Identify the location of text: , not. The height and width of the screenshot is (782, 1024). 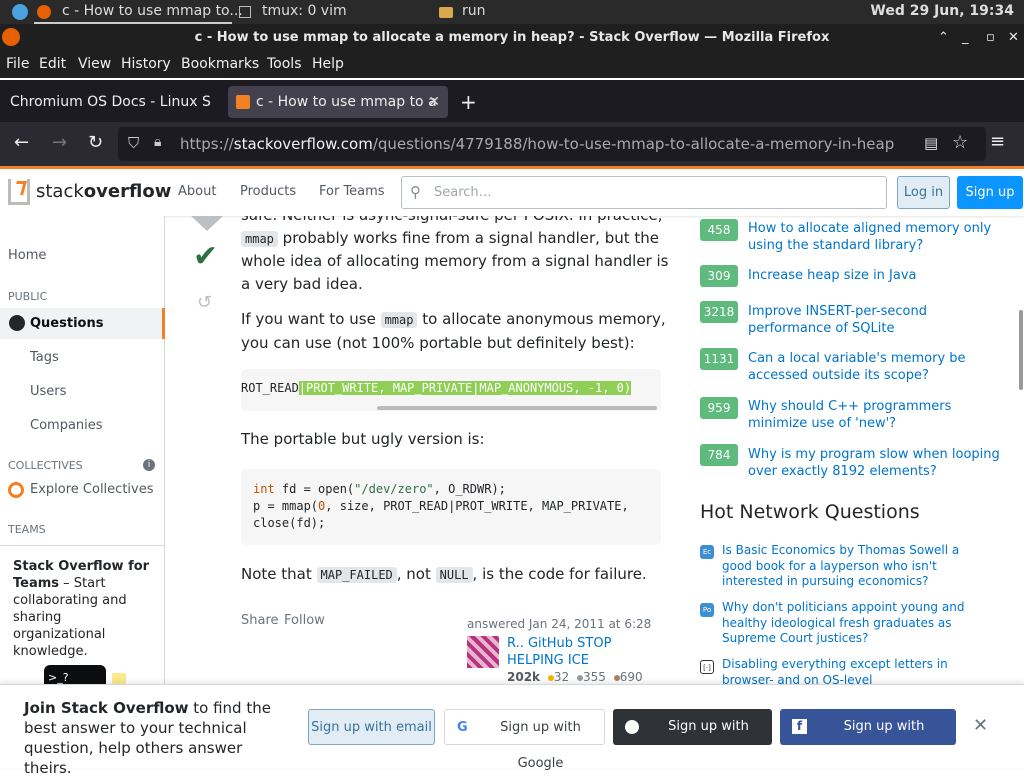
(416, 574).